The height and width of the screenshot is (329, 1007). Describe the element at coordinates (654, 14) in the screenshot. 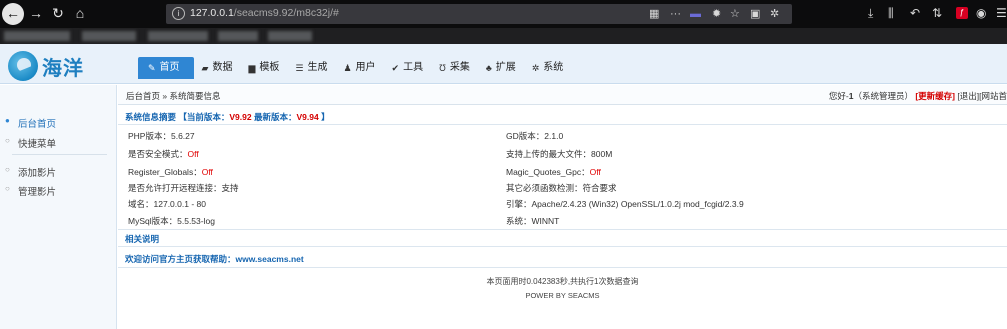

I see `qr-code-icon: ▦` at that location.